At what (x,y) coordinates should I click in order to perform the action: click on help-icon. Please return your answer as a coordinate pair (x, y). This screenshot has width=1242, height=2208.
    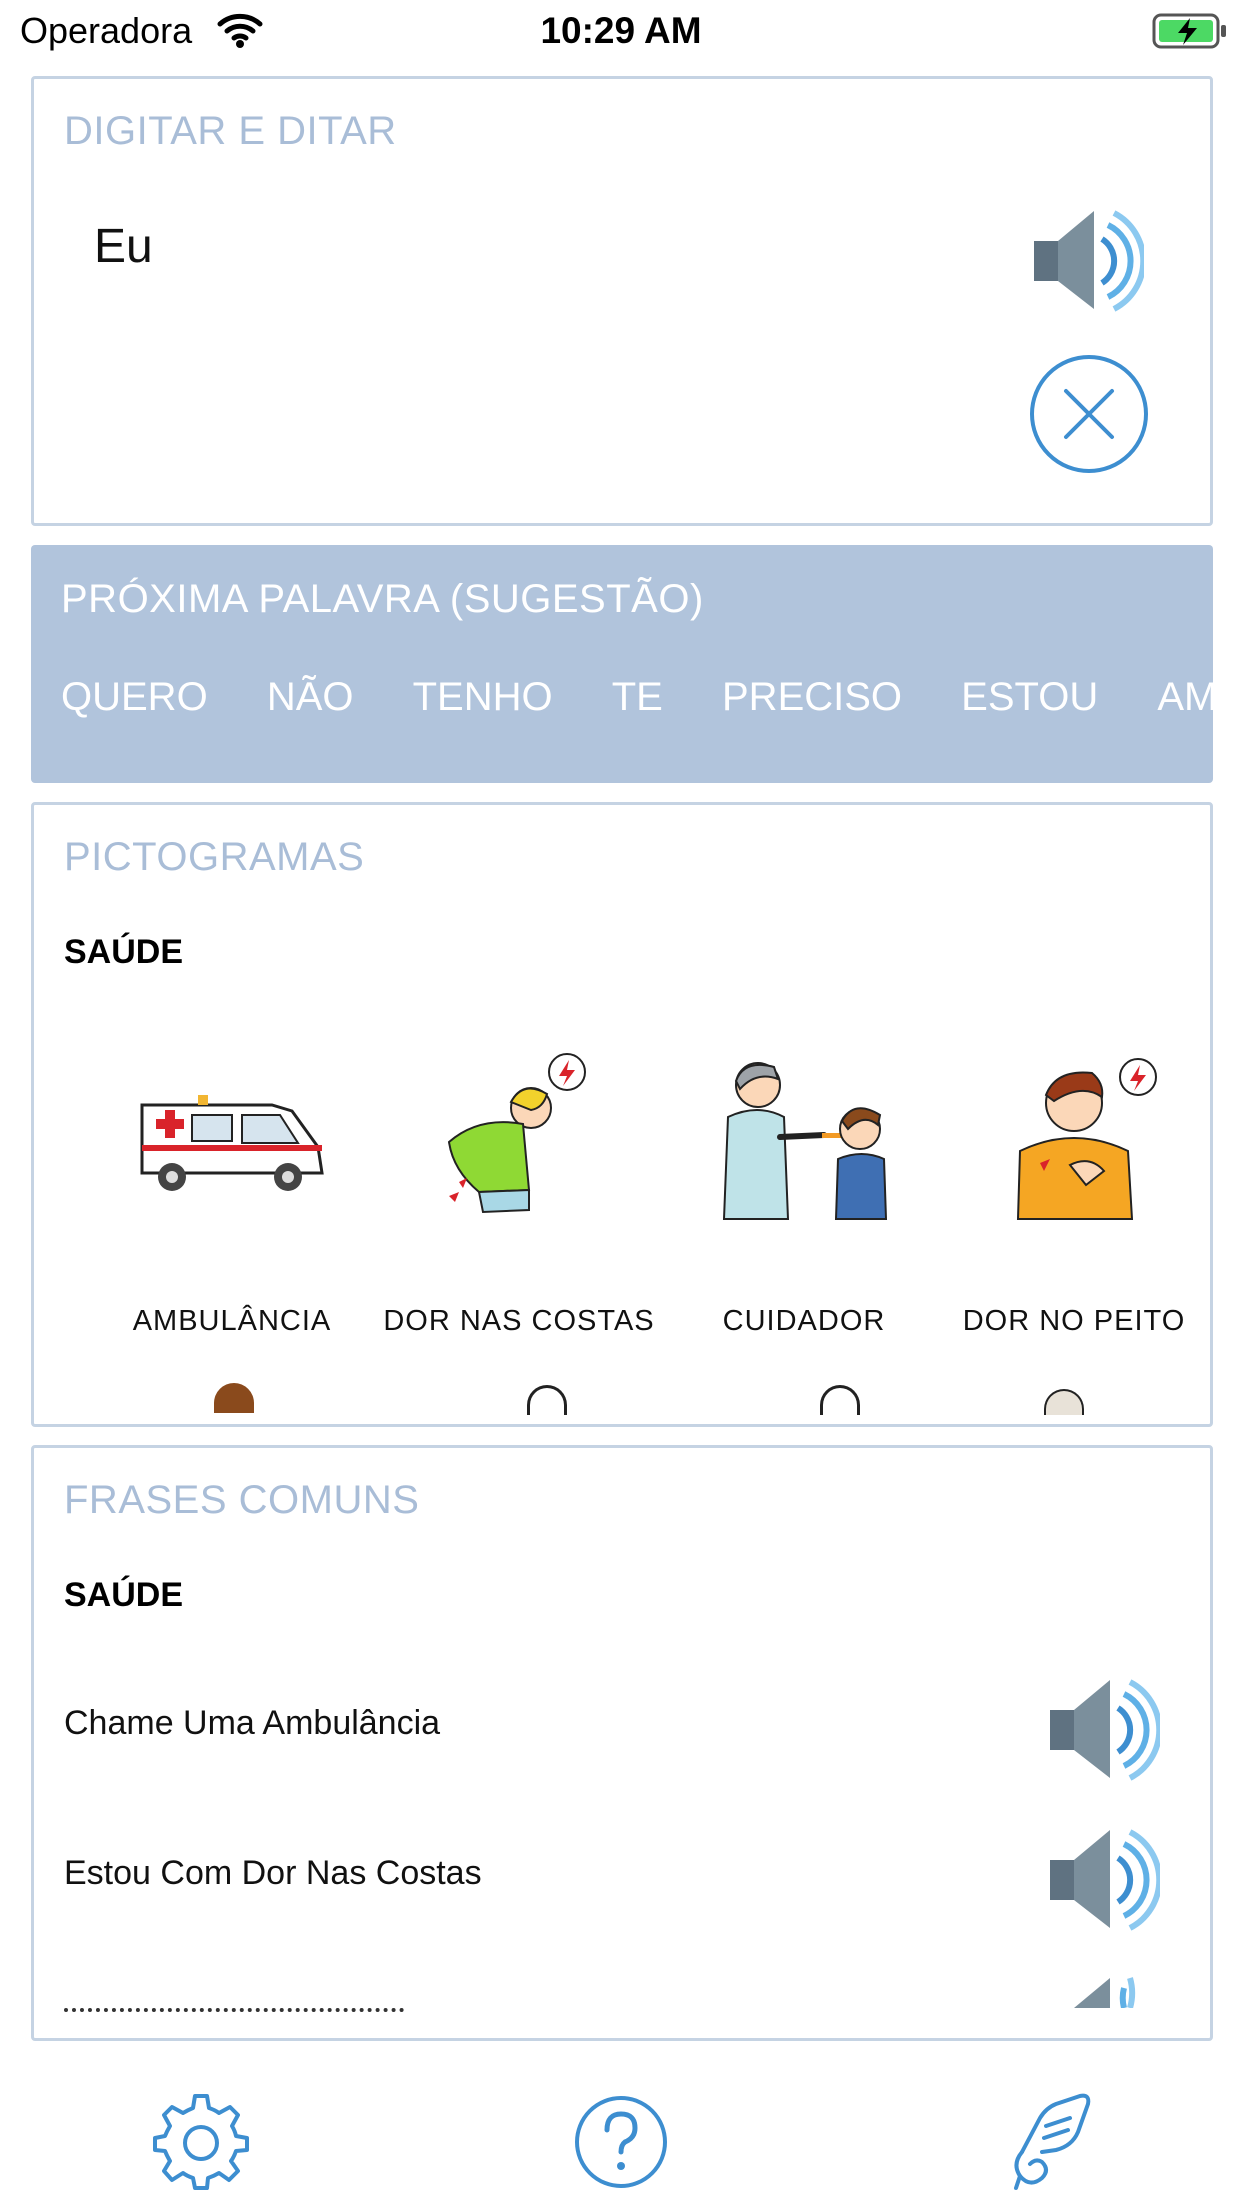
    Looking at the image, I should click on (621, 2142).